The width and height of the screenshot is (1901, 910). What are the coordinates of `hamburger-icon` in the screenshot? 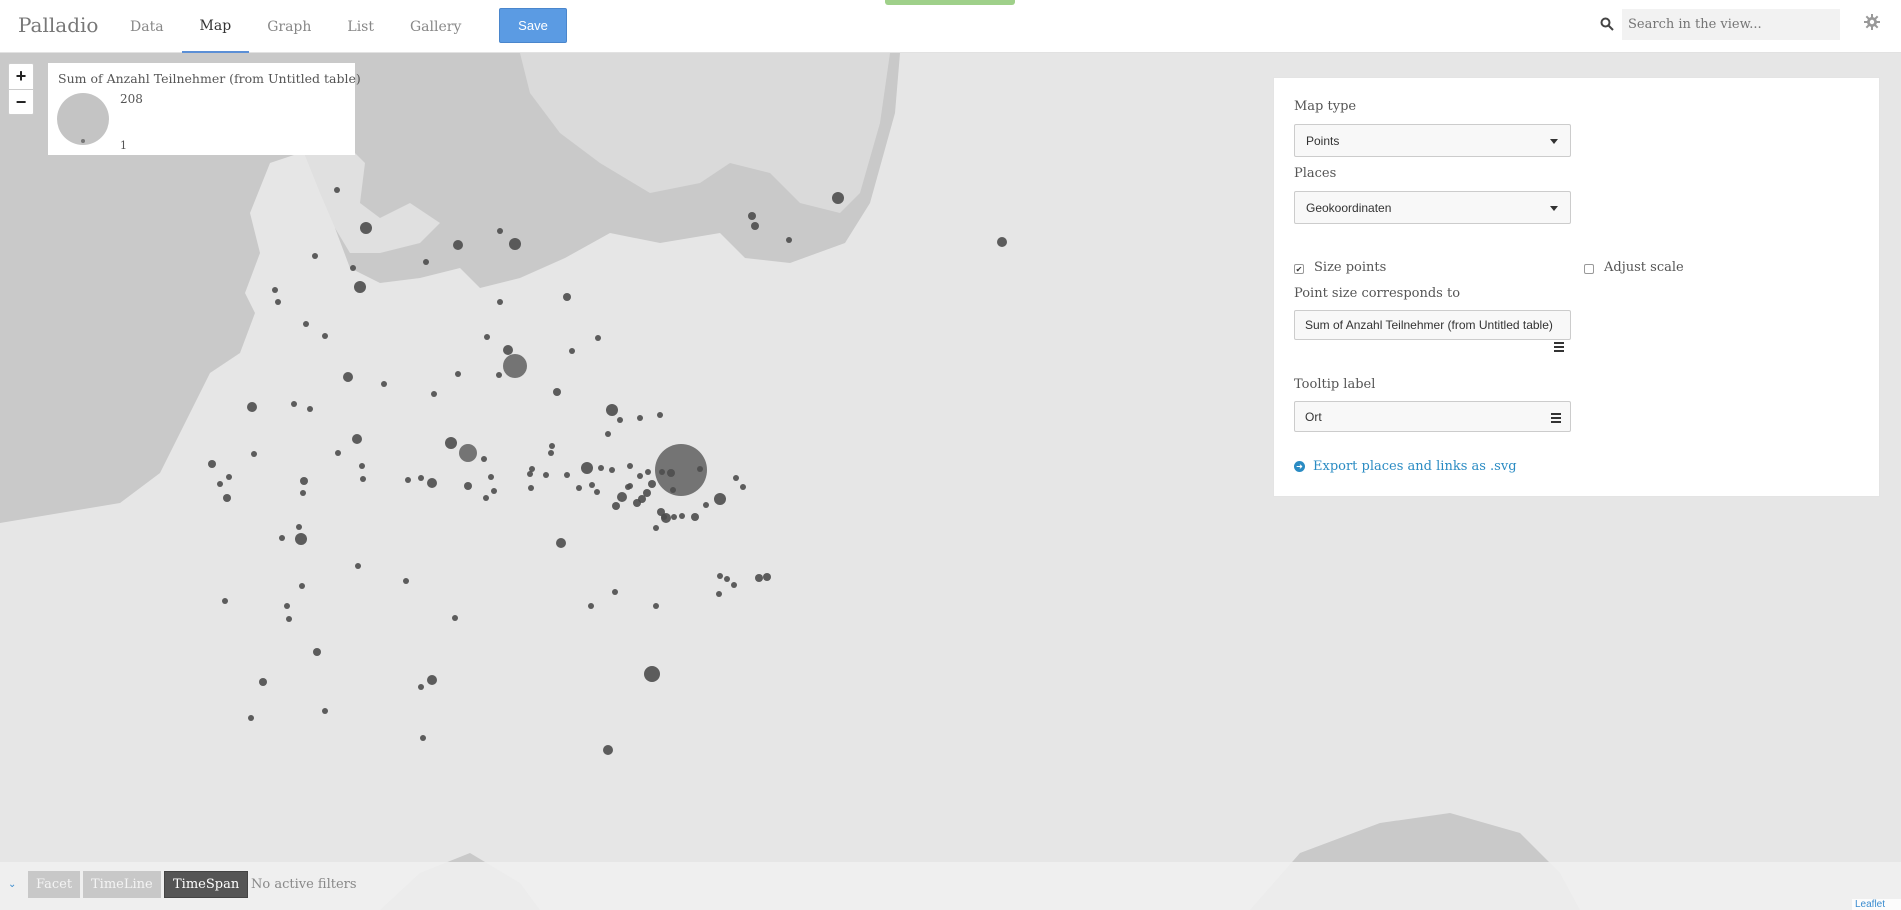 It's located at (1559, 348).